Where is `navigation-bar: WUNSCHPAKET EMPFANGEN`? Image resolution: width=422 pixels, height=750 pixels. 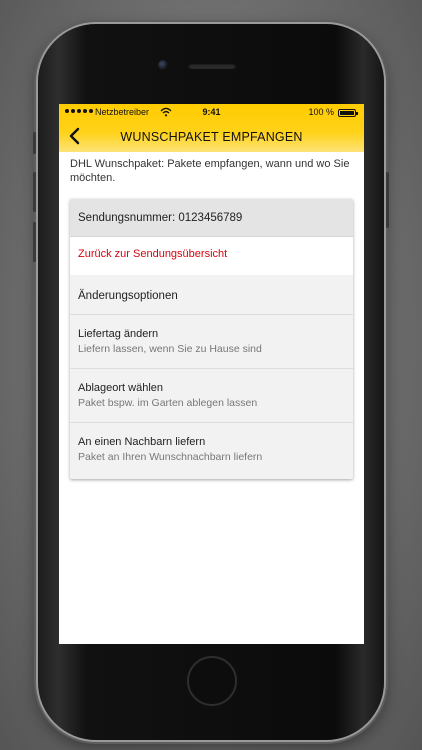 navigation-bar: WUNSCHPAKET EMPFANGEN is located at coordinates (211, 137).